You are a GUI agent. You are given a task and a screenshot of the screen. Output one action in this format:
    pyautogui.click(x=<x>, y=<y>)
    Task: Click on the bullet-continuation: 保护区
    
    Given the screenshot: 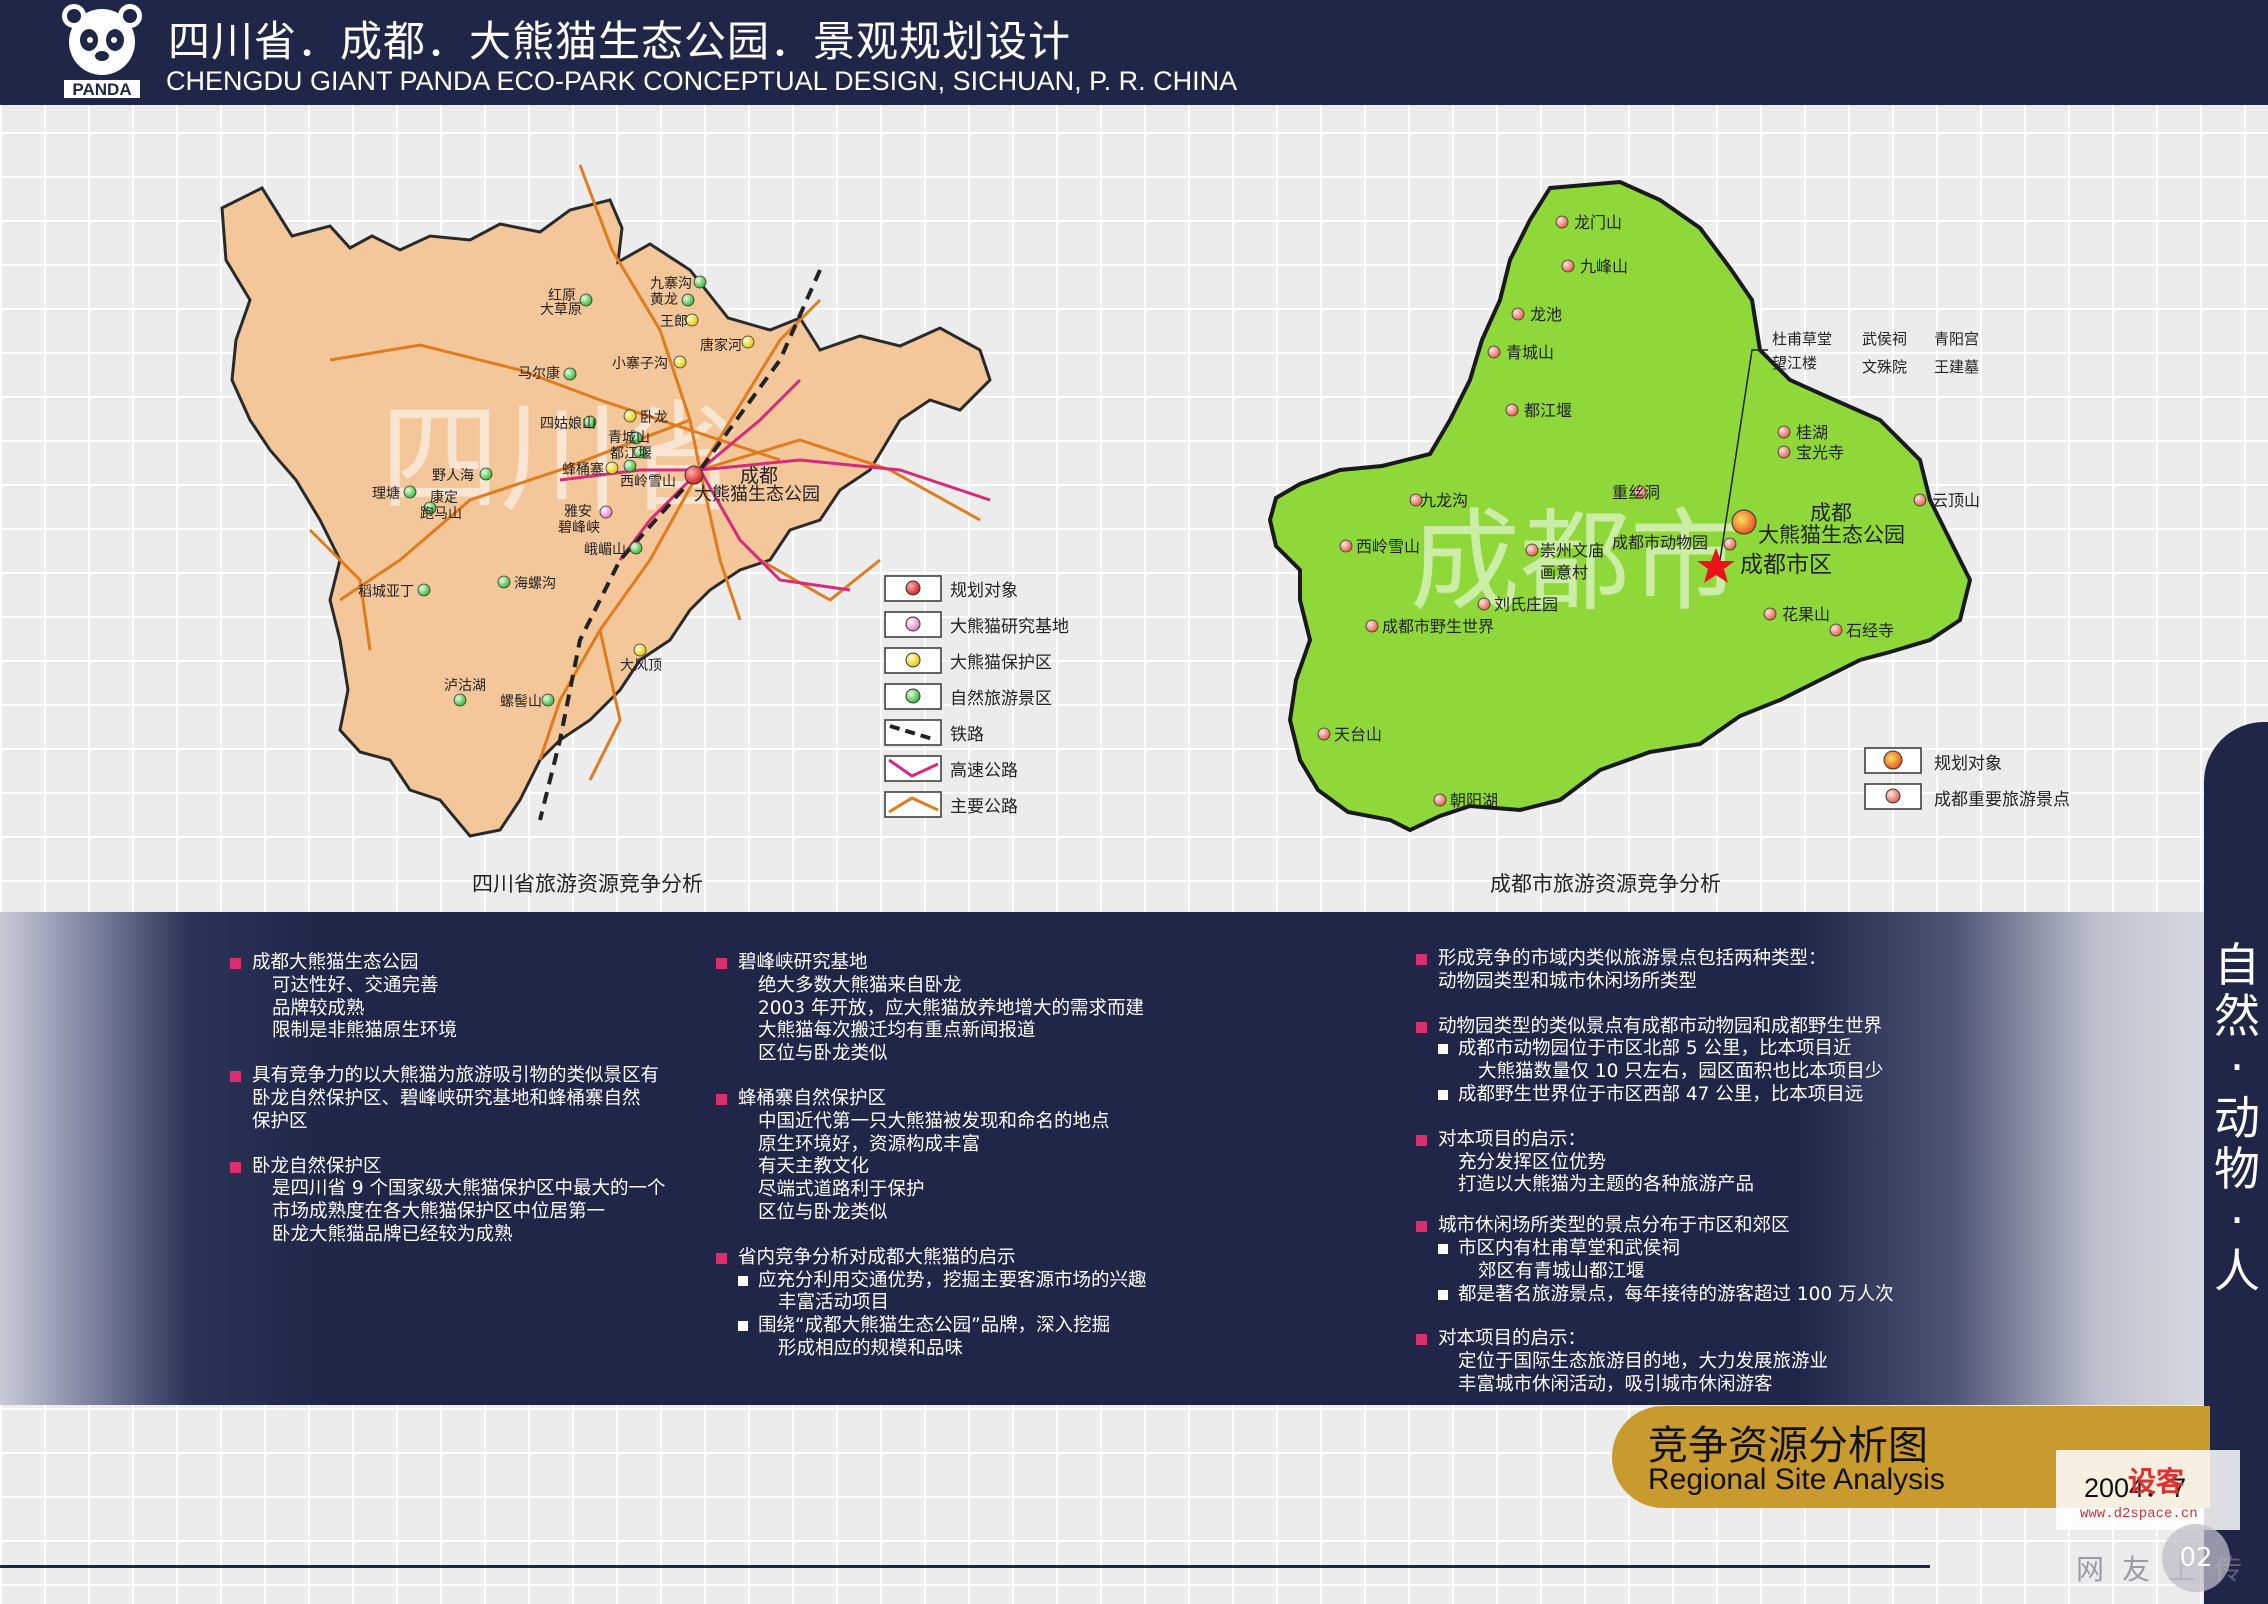 What is the action you would take?
    pyautogui.click(x=280, y=1121)
    